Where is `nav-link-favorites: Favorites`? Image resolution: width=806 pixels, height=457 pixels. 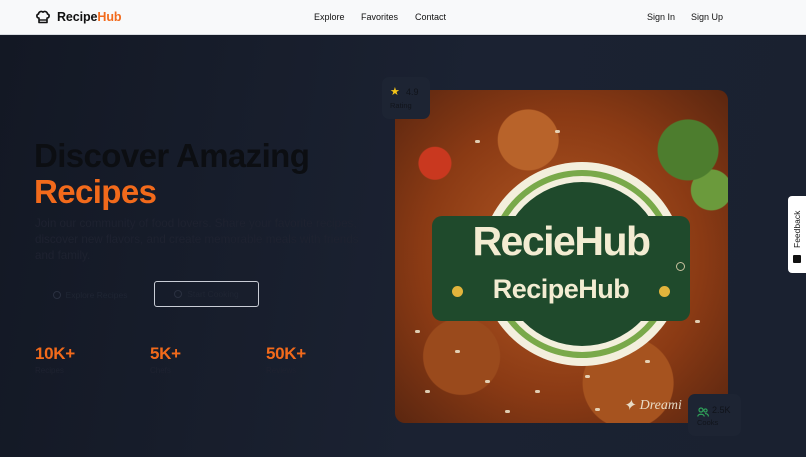
nav-link-favorites: Favorites is located at coordinates (379, 17).